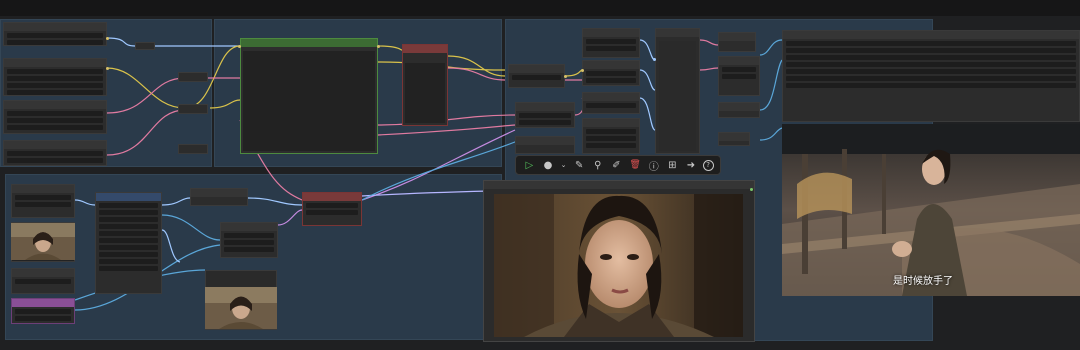 The width and height of the screenshot is (1080, 350). Describe the element at coordinates (564, 165) in the screenshot. I see `chevron-down-icon: ⌄` at that location.